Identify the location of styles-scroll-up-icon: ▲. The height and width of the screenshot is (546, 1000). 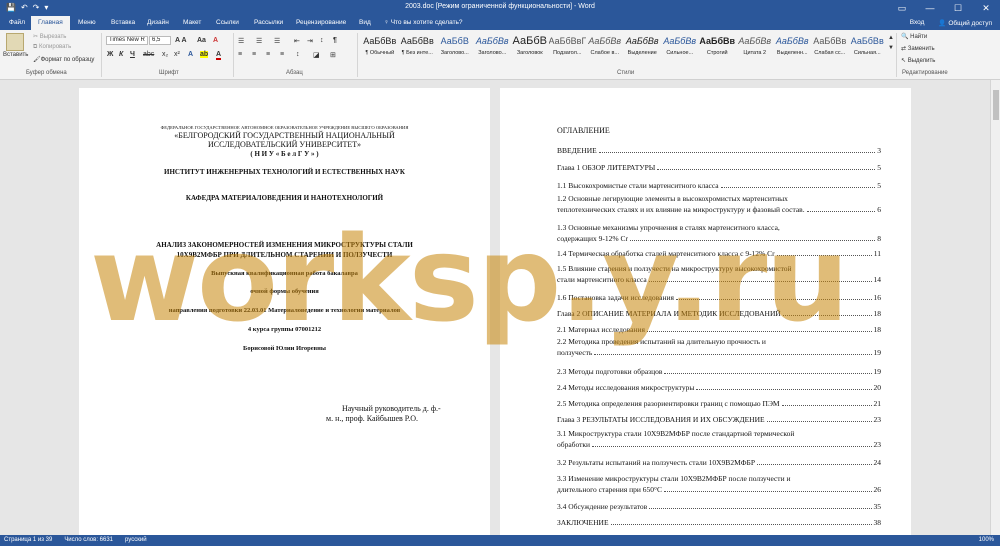
(891, 38).